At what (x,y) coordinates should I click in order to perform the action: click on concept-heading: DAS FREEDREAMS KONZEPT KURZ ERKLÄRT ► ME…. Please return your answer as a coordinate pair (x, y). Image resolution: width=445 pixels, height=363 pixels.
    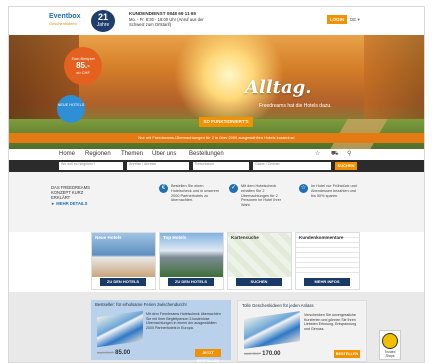
    Looking at the image, I should click on (76, 195).